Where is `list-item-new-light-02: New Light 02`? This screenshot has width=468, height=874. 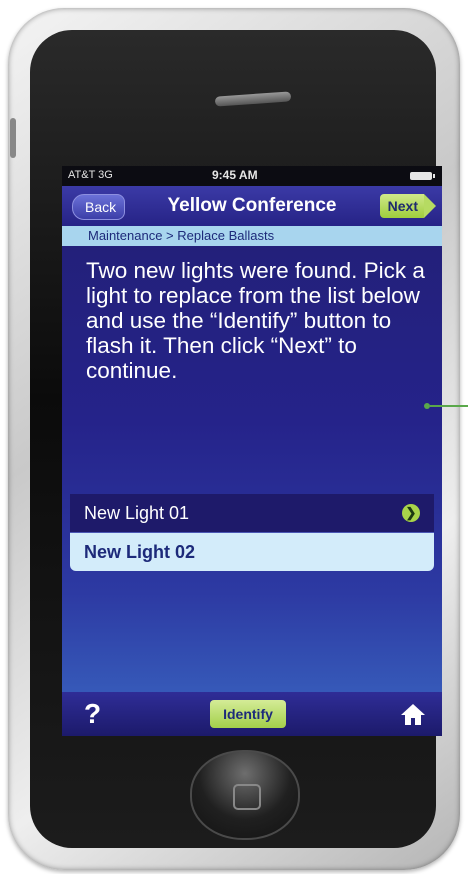 list-item-new-light-02: New Light 02 is located at coordinates (252, 552).